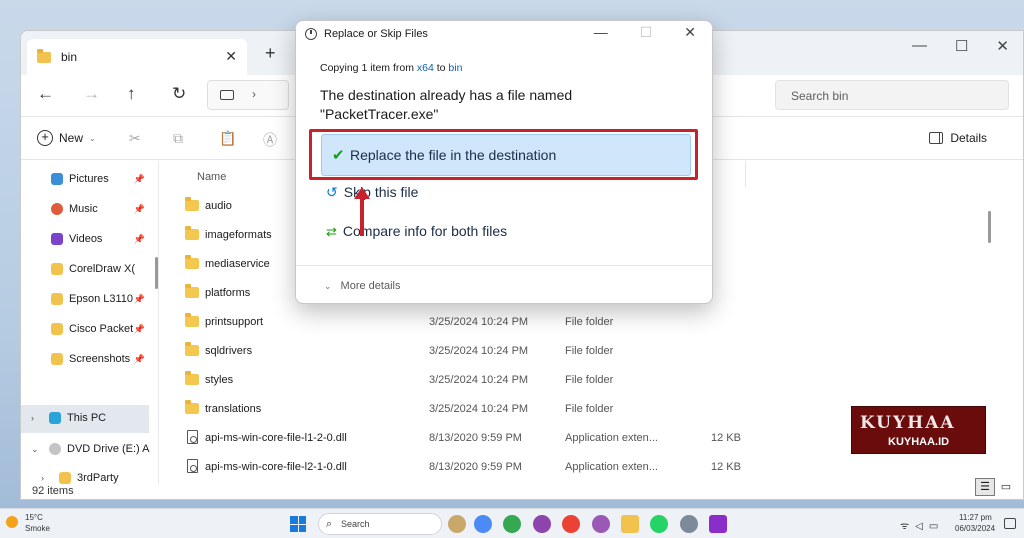 Image resolution: width=1024 pixels, height=538 pixels. I want to click on tree-item-3rdparty: › 3rdParty, so click(80, 478).